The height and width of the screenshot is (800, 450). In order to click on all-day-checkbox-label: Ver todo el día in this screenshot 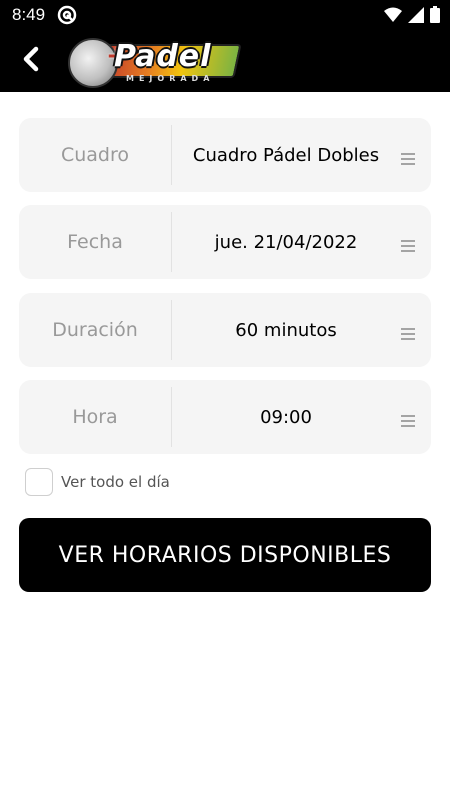, I will do `click(115, 482)`.